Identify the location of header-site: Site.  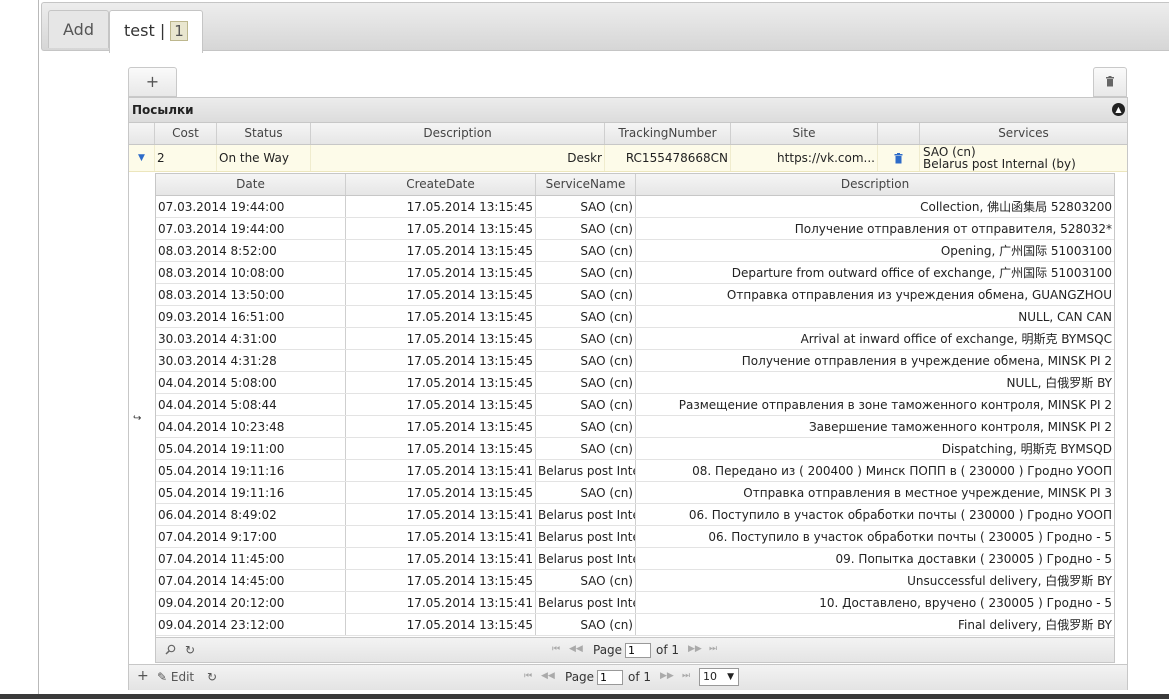
(804, 133).